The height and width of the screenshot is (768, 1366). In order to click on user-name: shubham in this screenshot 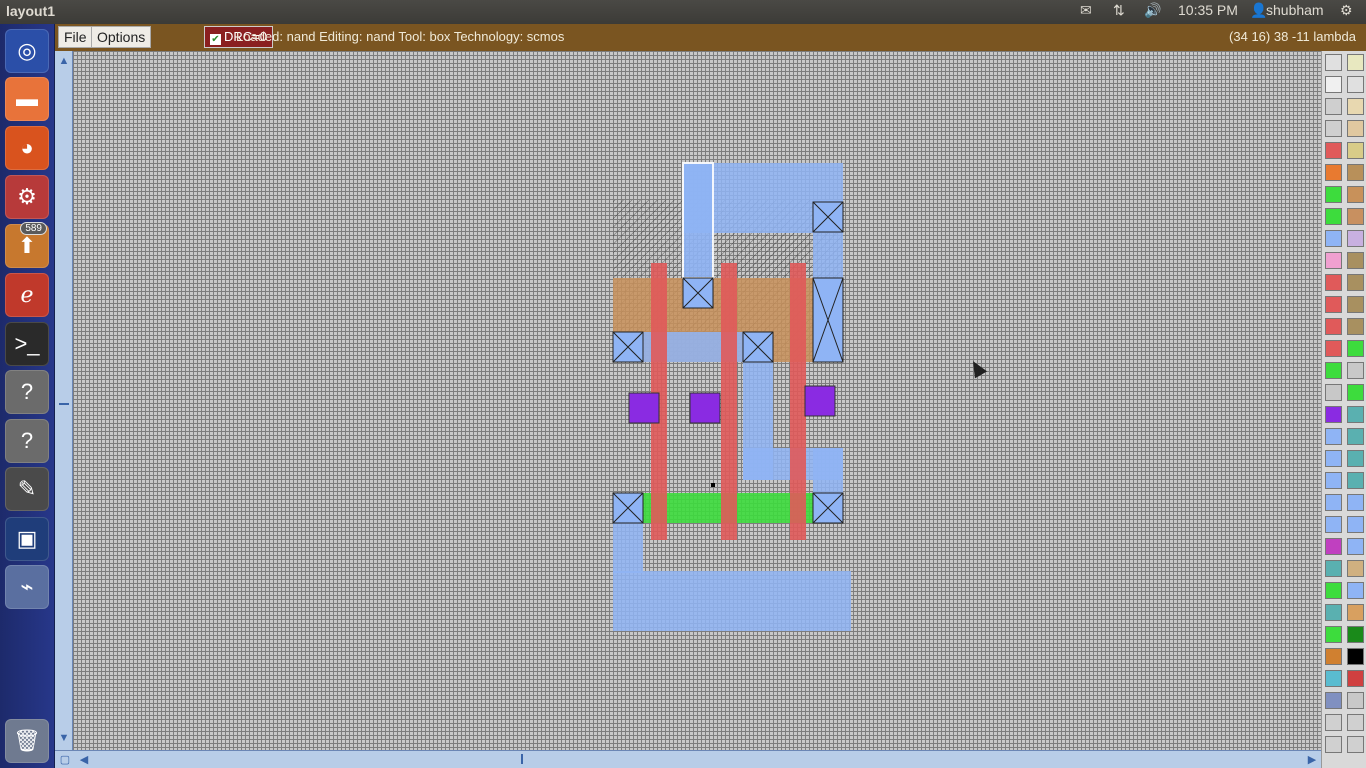, I will do `click(1295, 10)`.